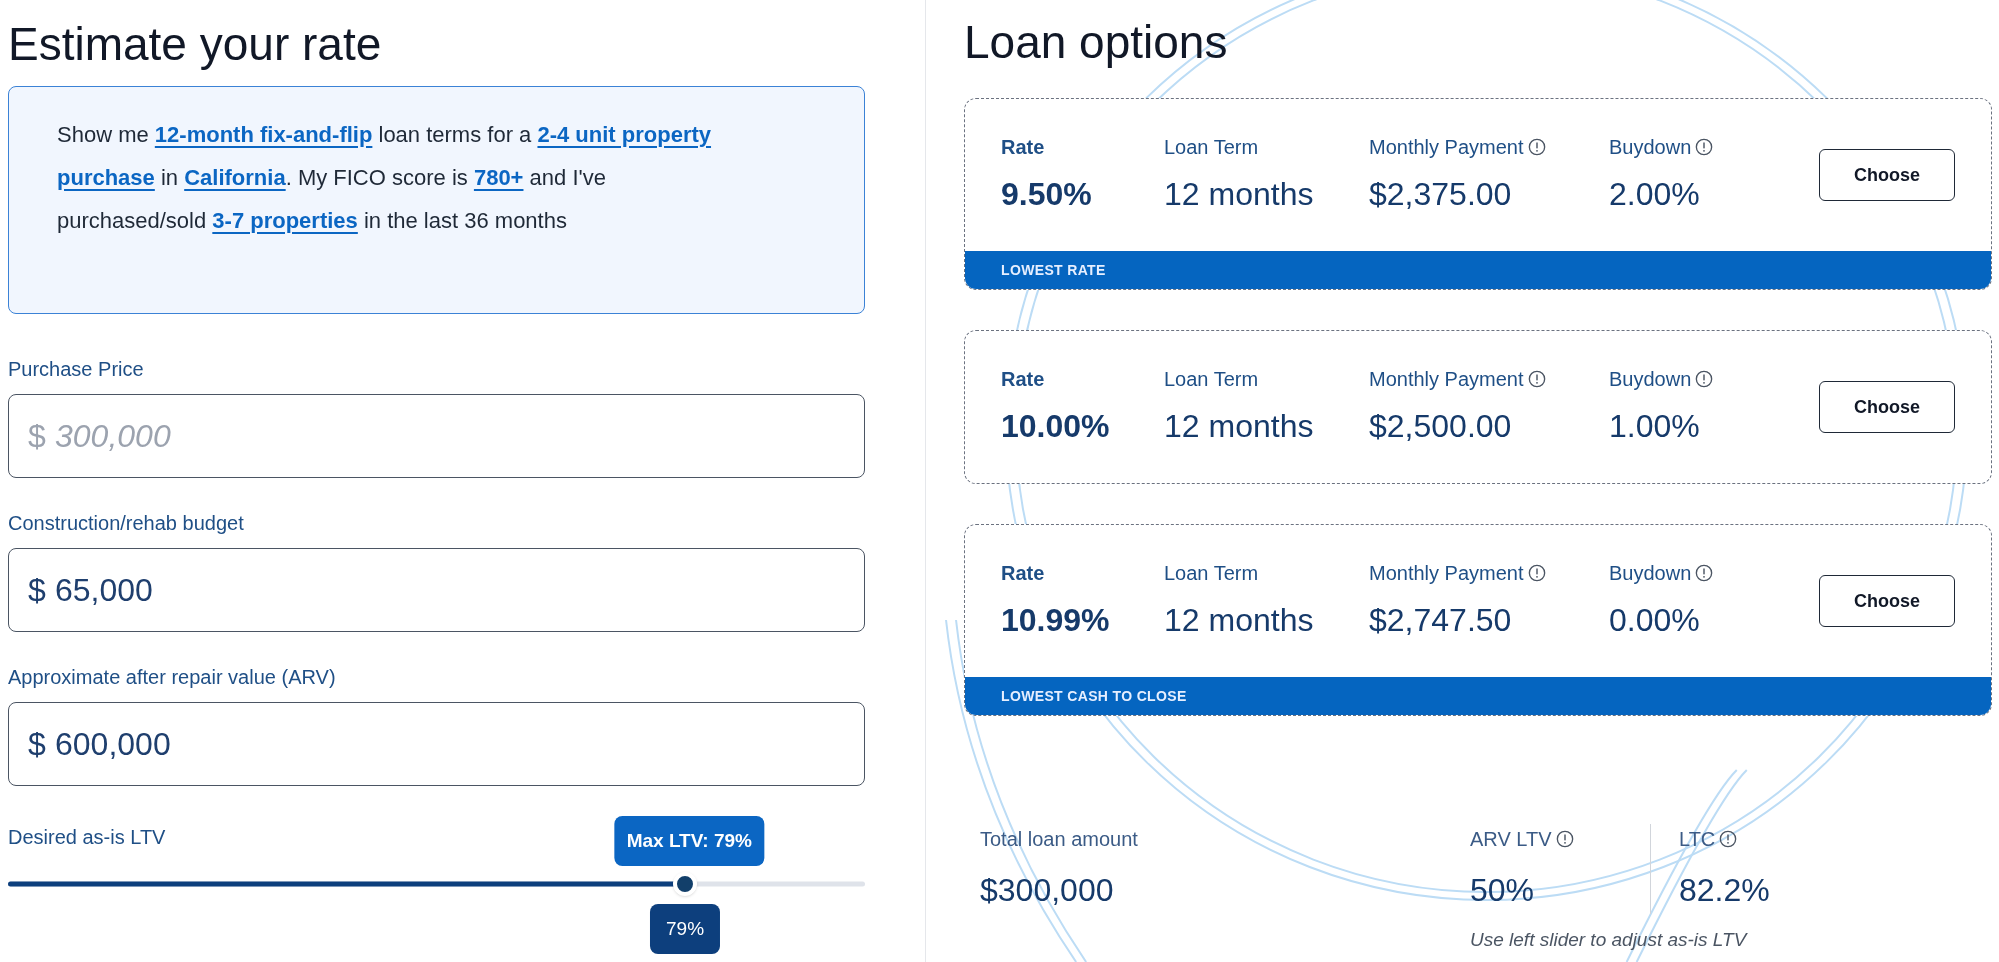  I want to click on metric-label: ARV LTV, so click(1511, 839).